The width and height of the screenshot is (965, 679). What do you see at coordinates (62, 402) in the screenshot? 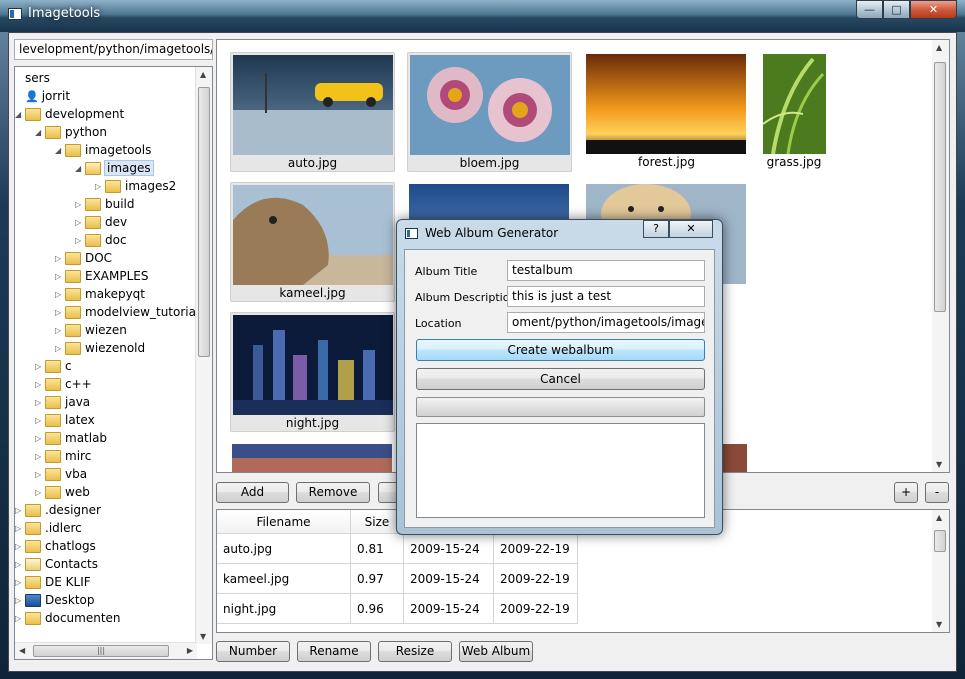
I see `tree-item: ▷ java` at bounding box center [62, 402].